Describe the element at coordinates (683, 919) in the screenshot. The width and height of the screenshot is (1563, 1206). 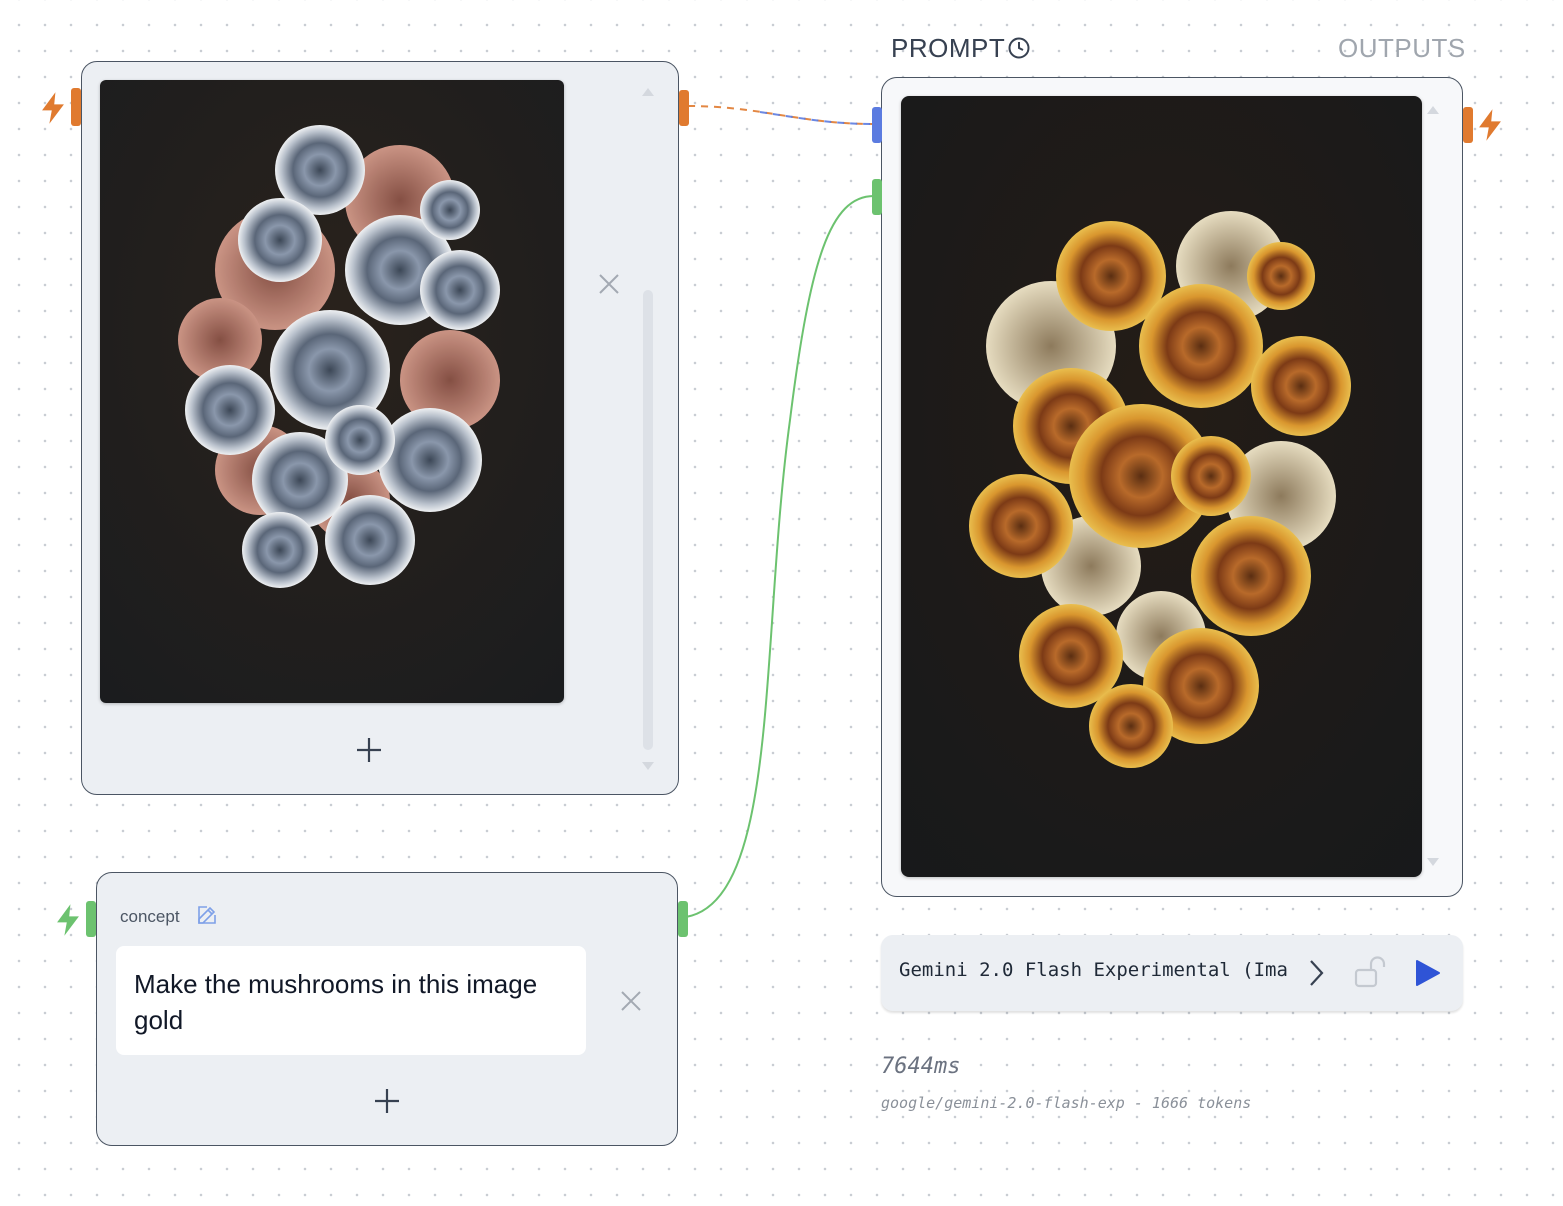
I see `concept-node-output-port` at that location.